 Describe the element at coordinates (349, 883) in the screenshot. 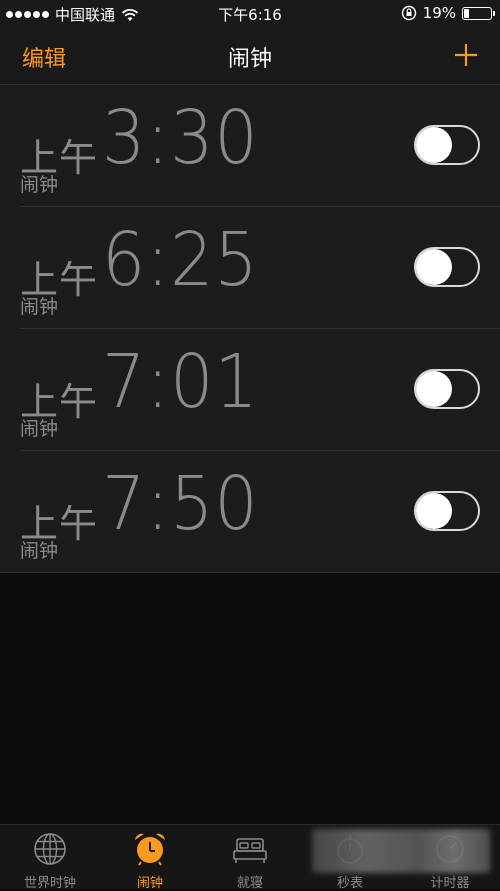

I see `tab-label: 秒表` at that location.